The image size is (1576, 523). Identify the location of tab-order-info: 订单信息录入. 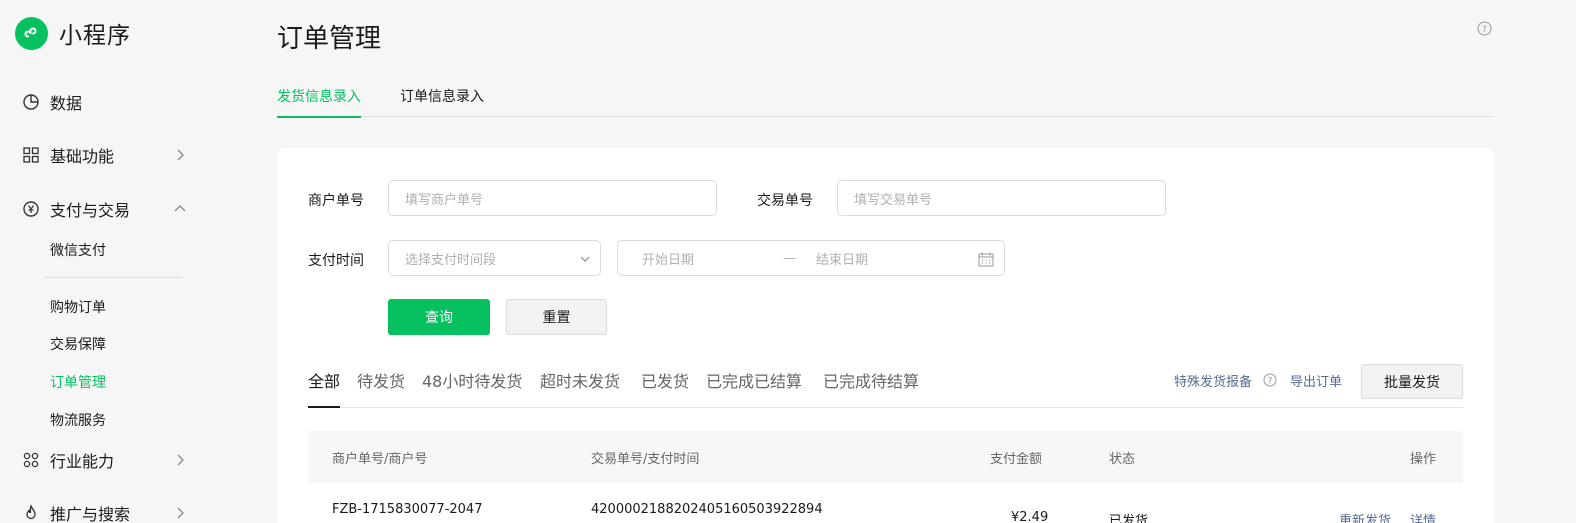
(442, 101).